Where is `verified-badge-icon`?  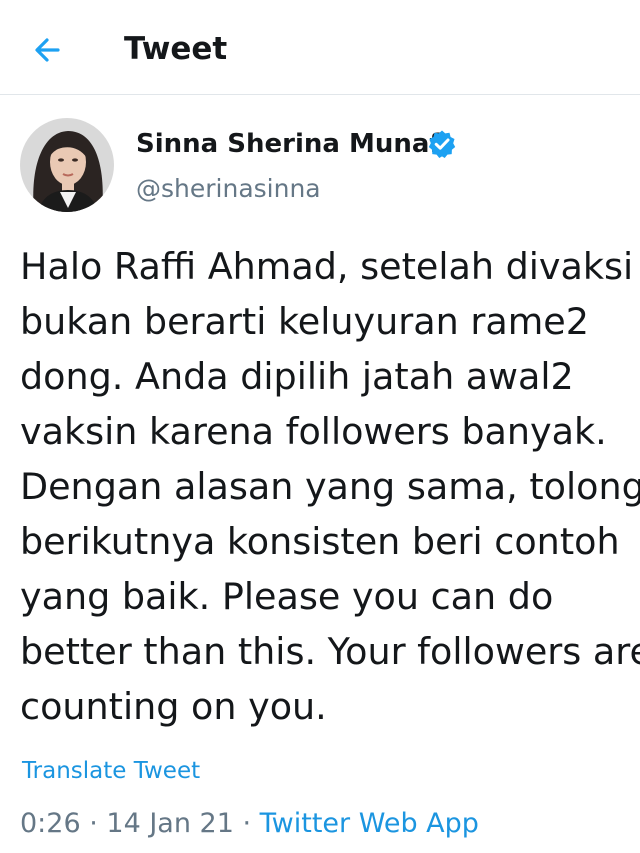 verified-badge-icon is located at coordinates (442, 144).